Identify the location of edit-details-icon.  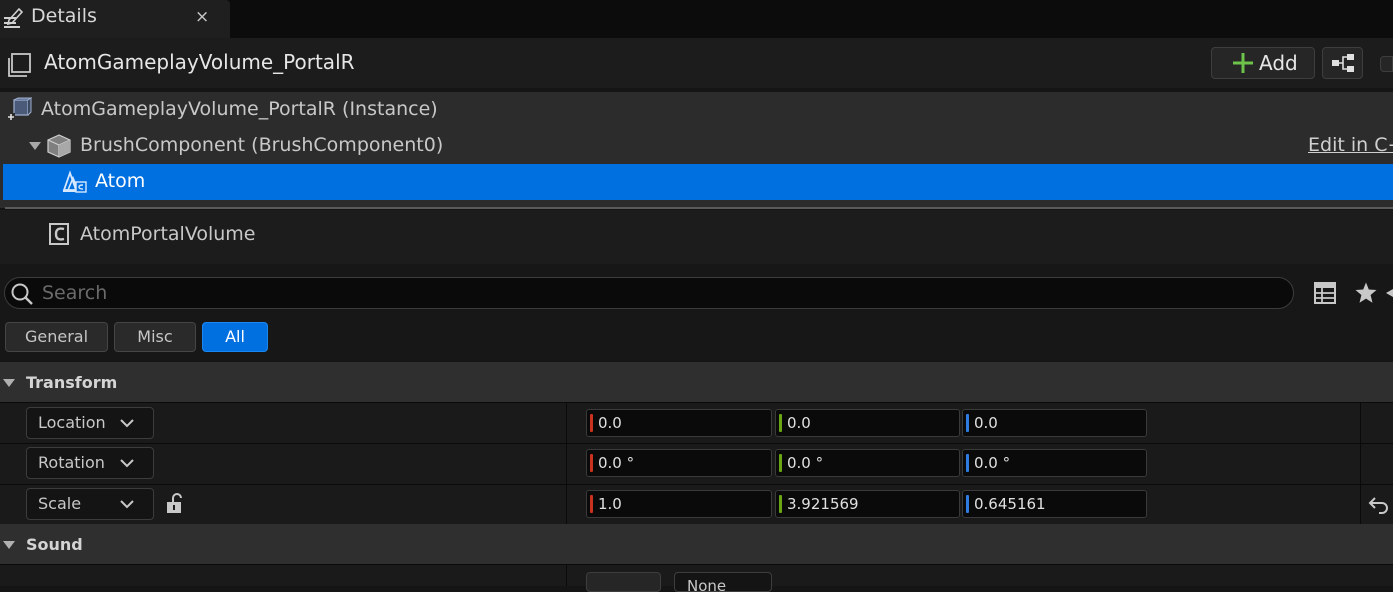
(13, 18).